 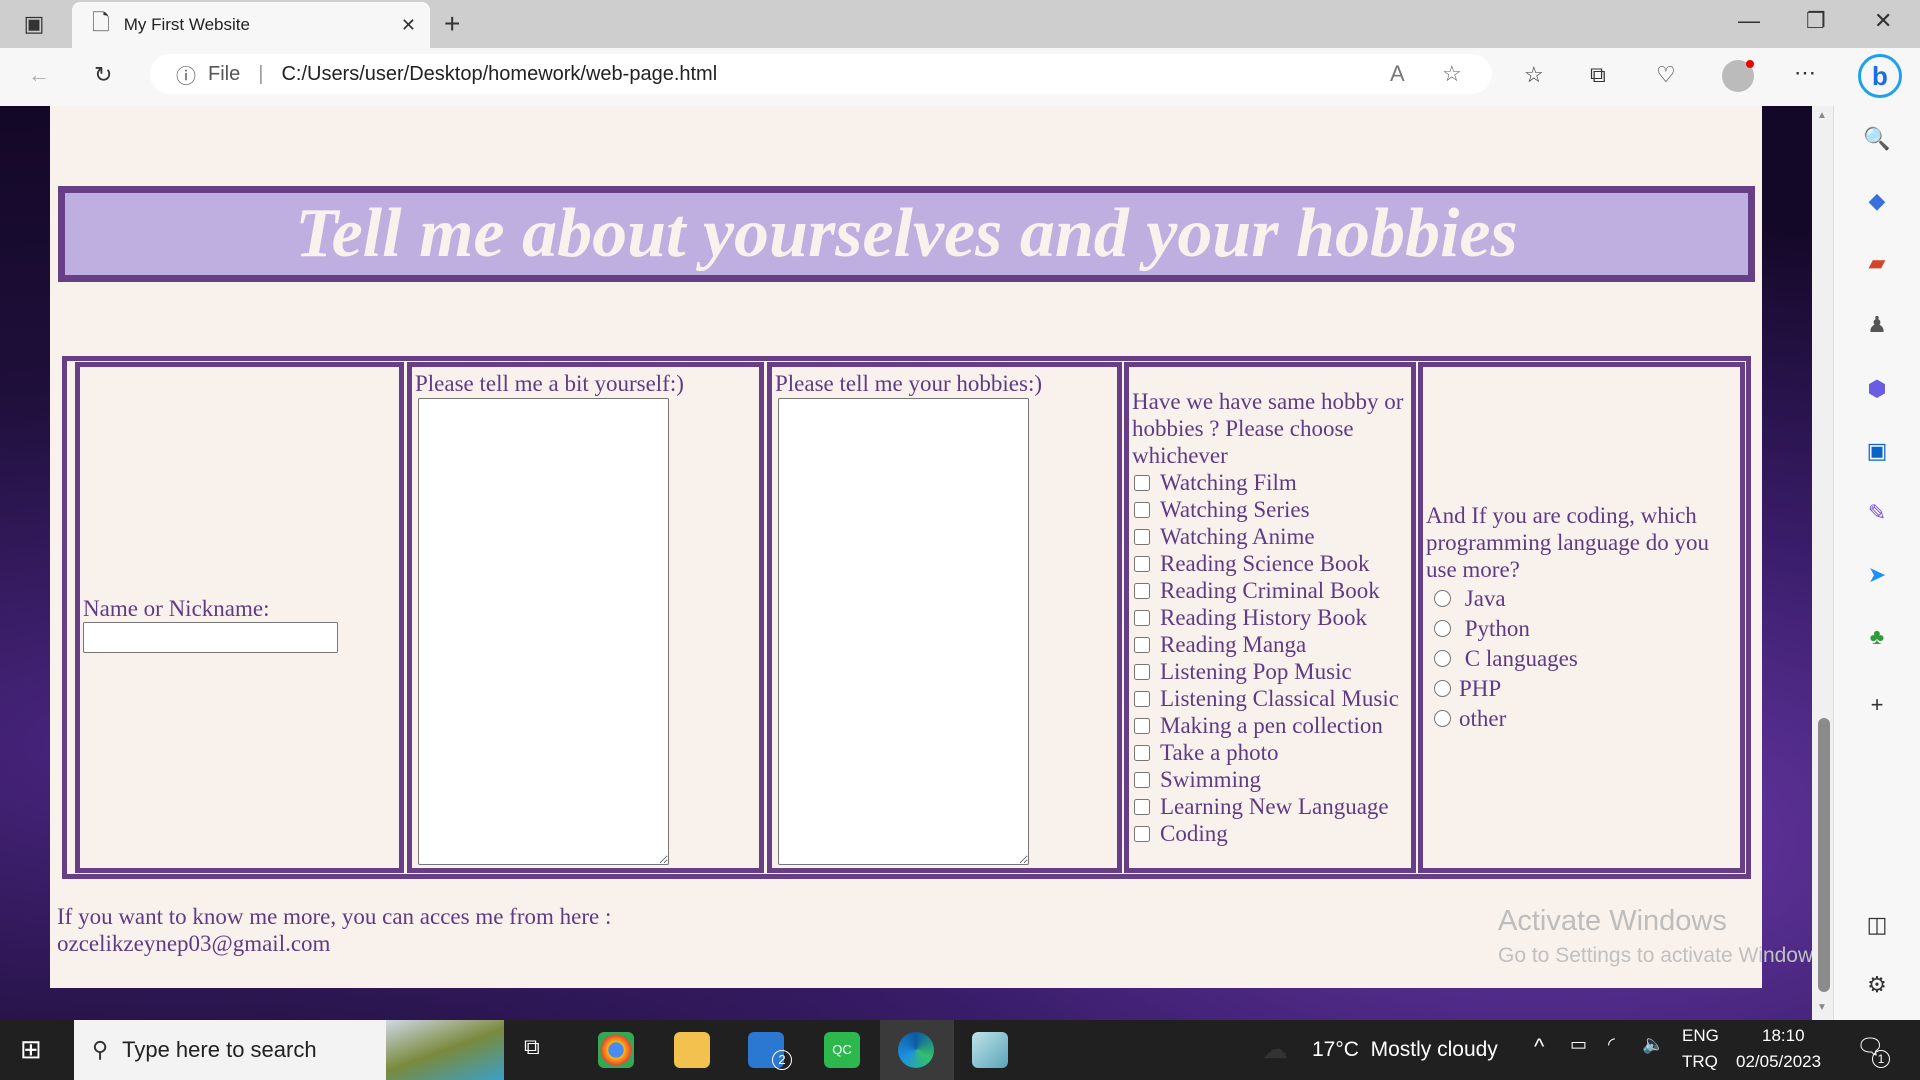 What do you see at coordinates (1700, 1036) in the screenshot?
I see `language-code: ENG` at bounding box center [1700, 1036].